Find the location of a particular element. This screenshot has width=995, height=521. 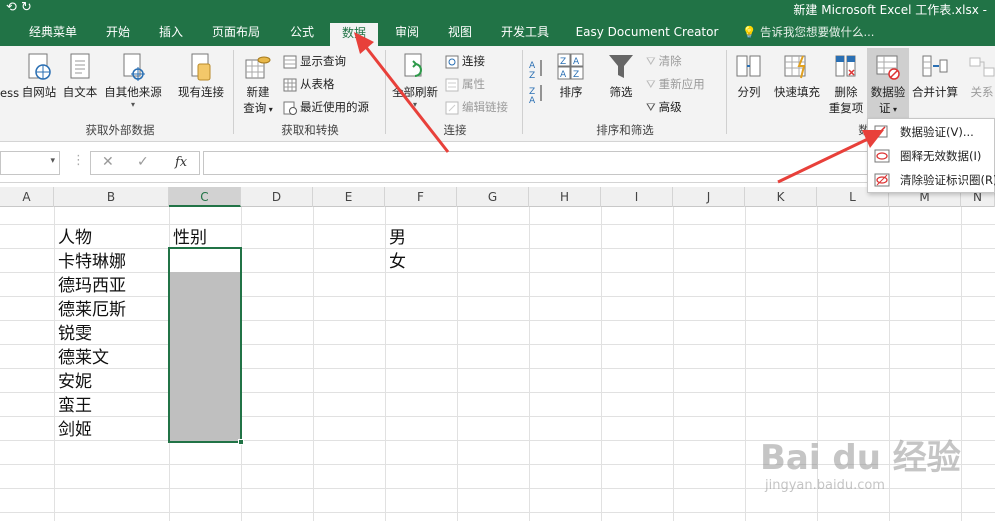

remove-duplicates-button: 删除 重复项 is located at coordinates (846, 84).